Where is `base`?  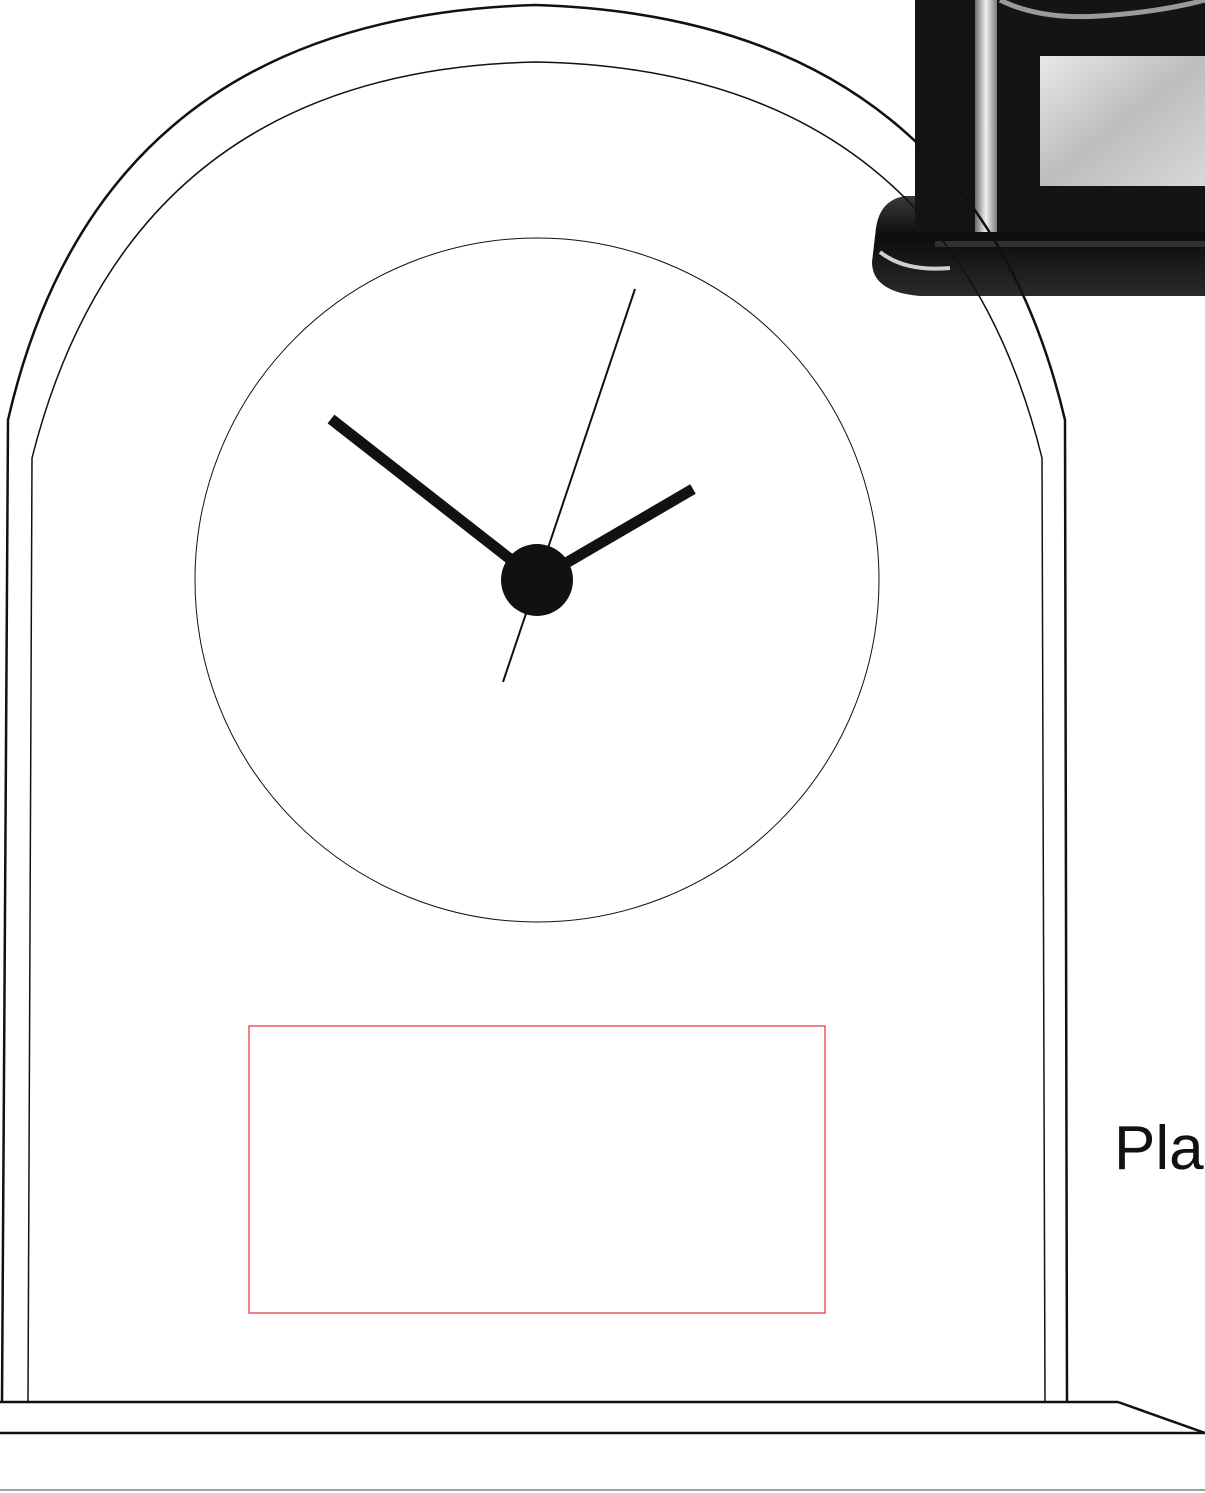 base is located at coordinates (602, 1445).